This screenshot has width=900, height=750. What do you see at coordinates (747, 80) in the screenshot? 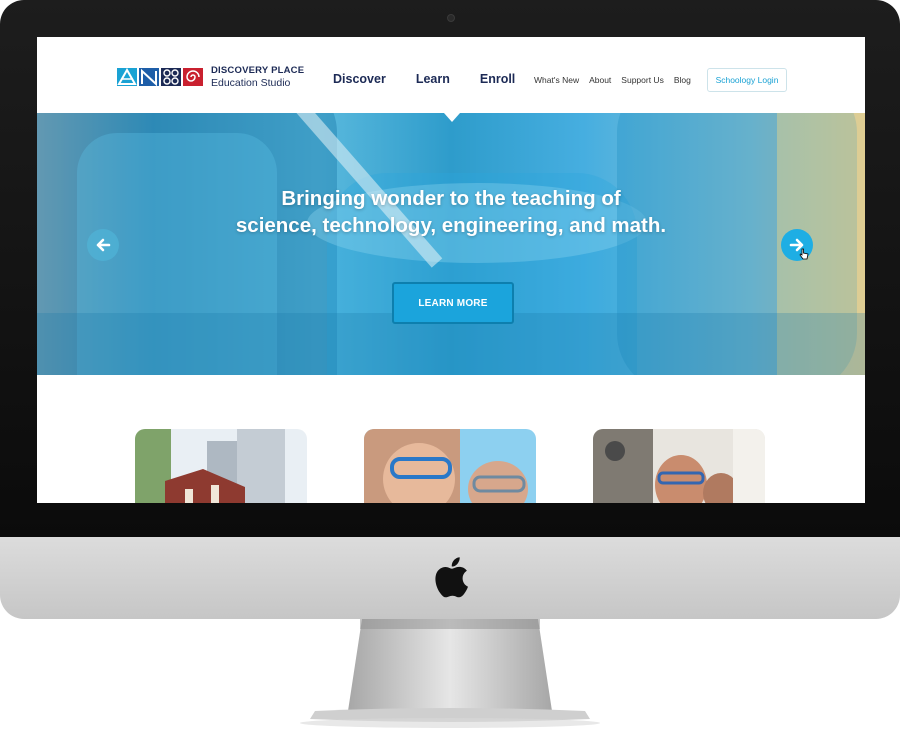
I see `schoology-login-button: Schoology Login` at bounding box center [747, 80].